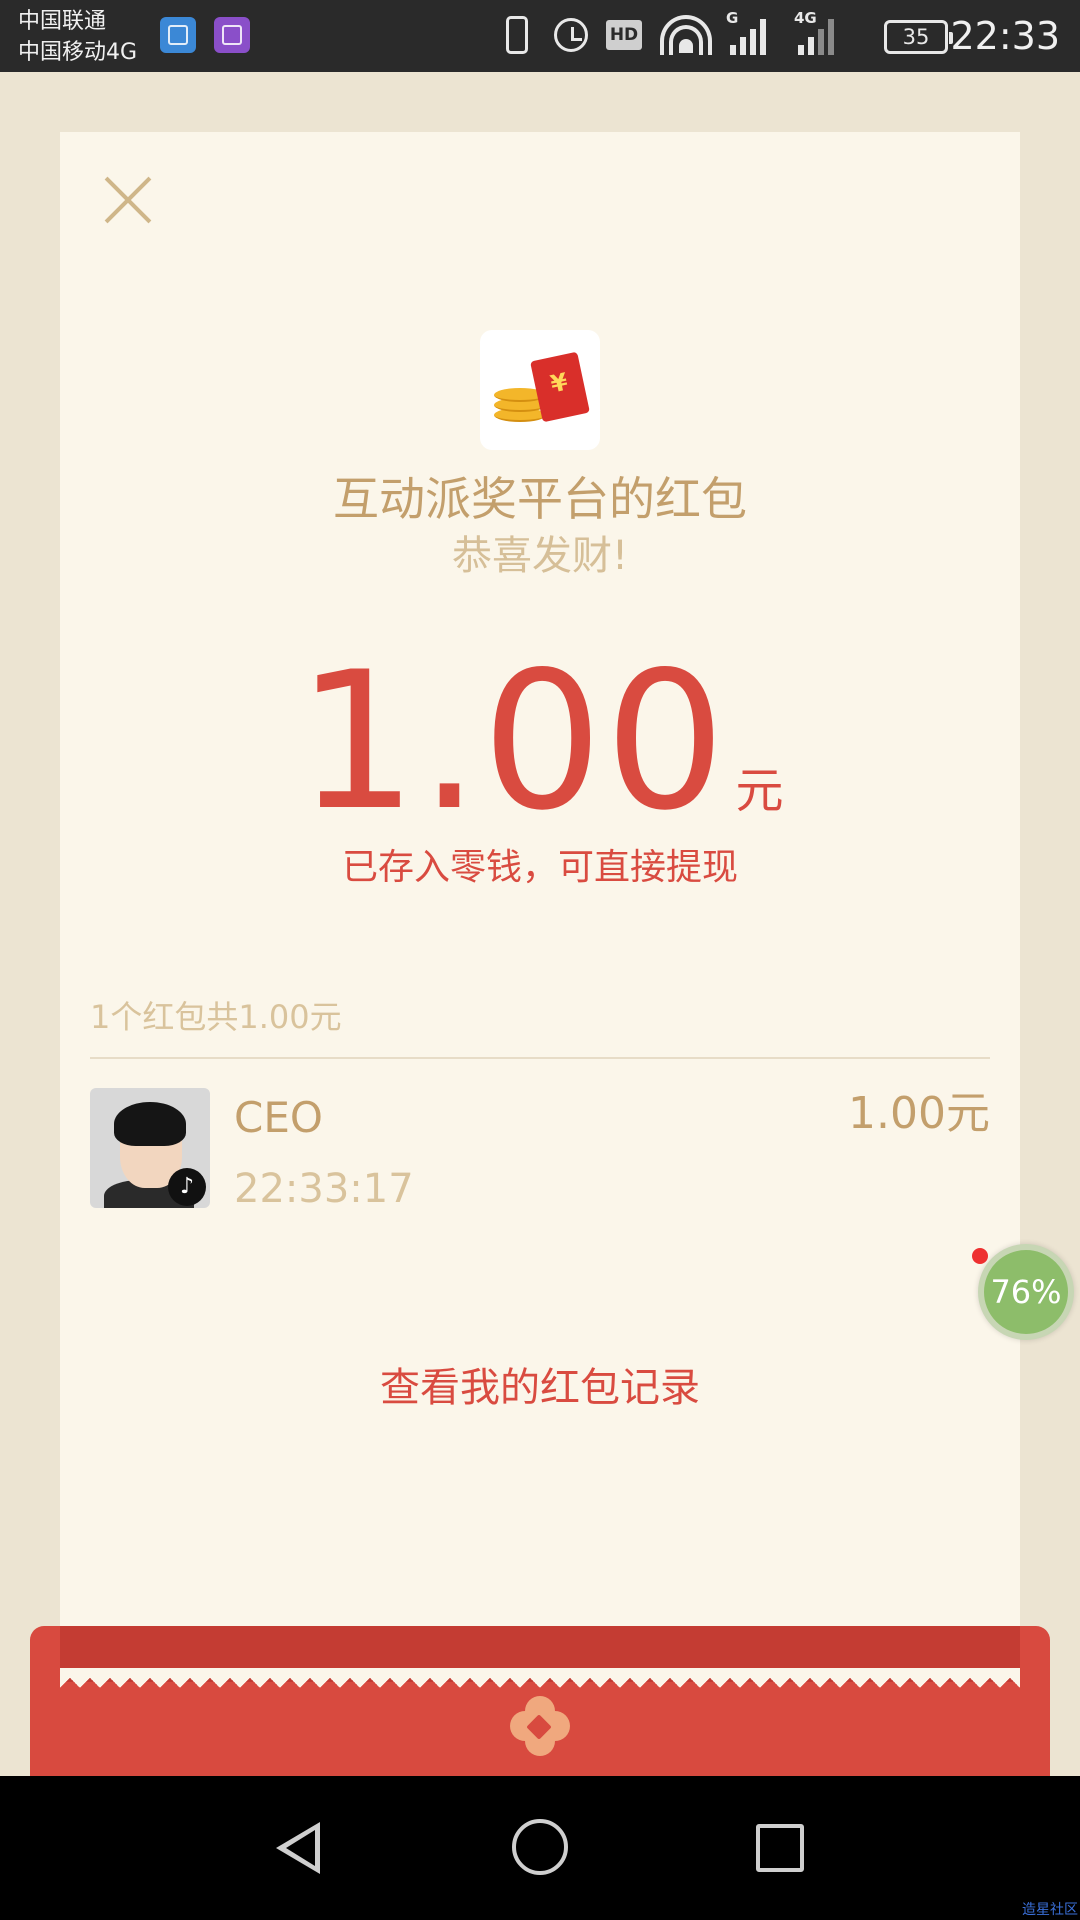 Image resolution: width=1080 pixels, height=1920 pixels. I want to click on notification-app-icon, so click(178, 35).